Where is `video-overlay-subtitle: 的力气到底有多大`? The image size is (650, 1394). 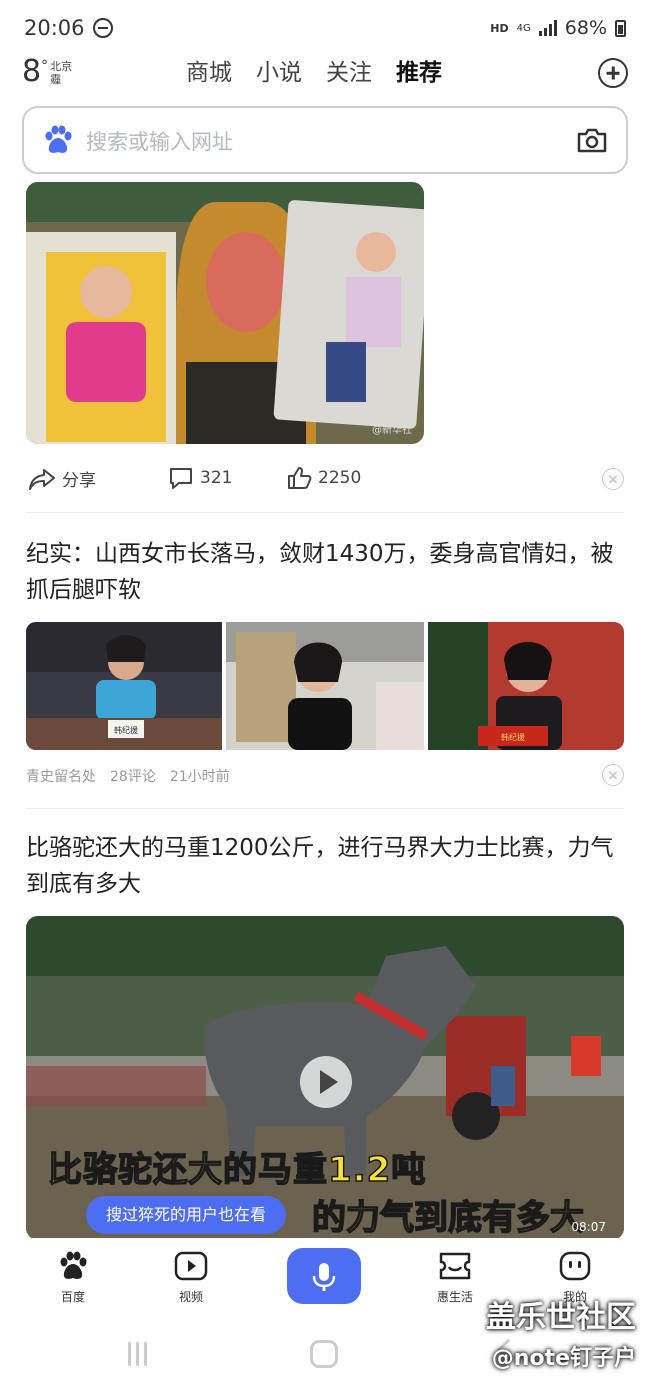 video-overlay-subtitle: 的力气到底有多大 is located at coordinates (448, 1217).